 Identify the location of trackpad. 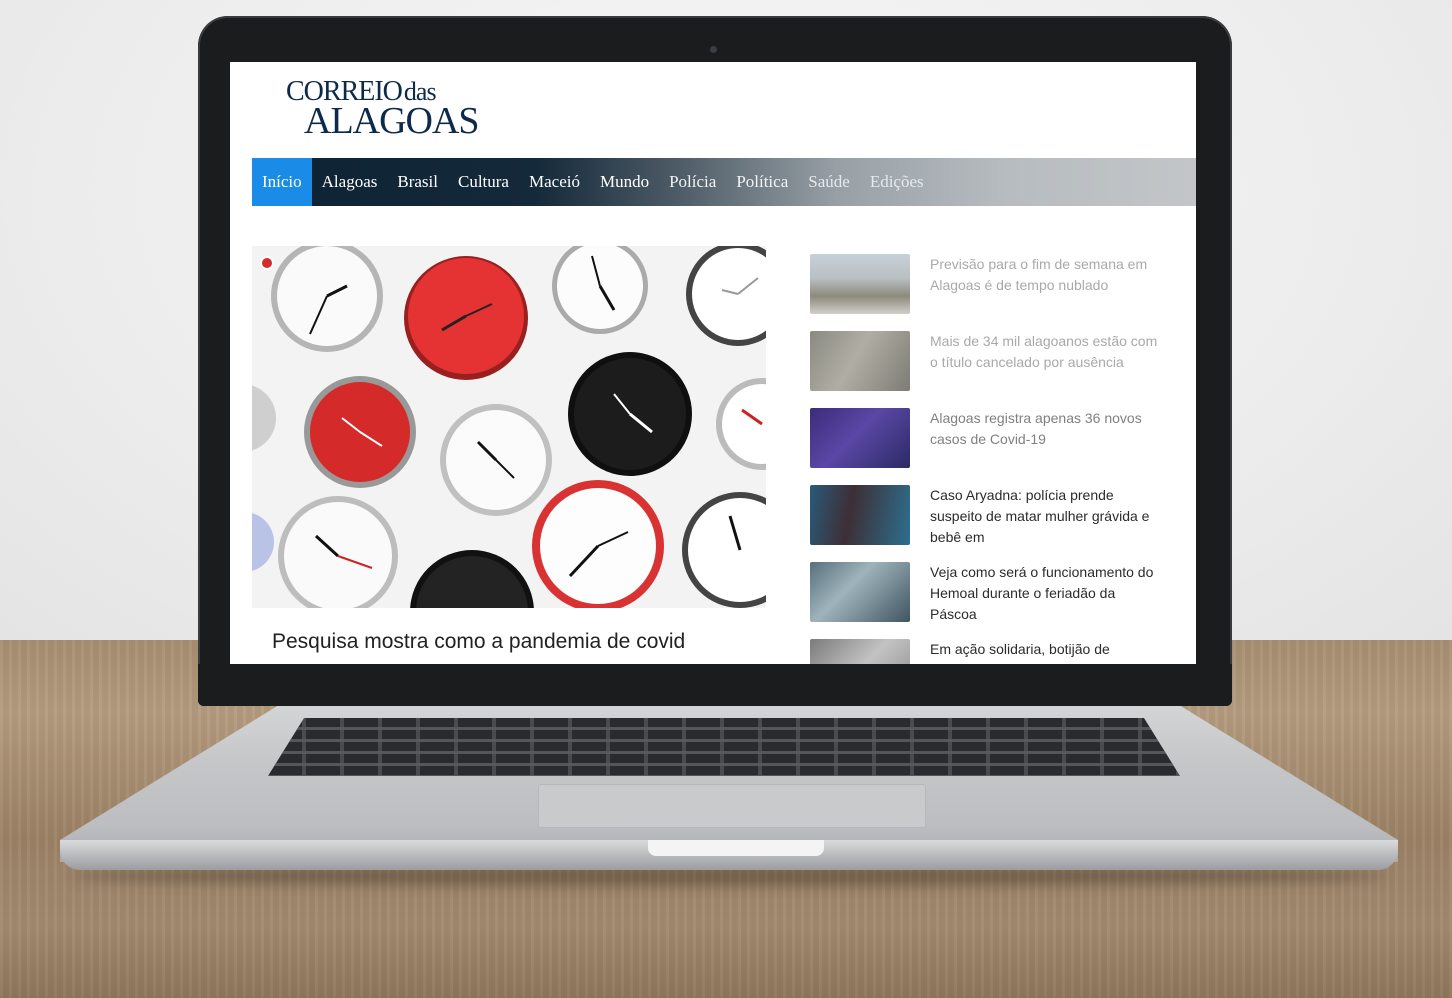
(732, 806).